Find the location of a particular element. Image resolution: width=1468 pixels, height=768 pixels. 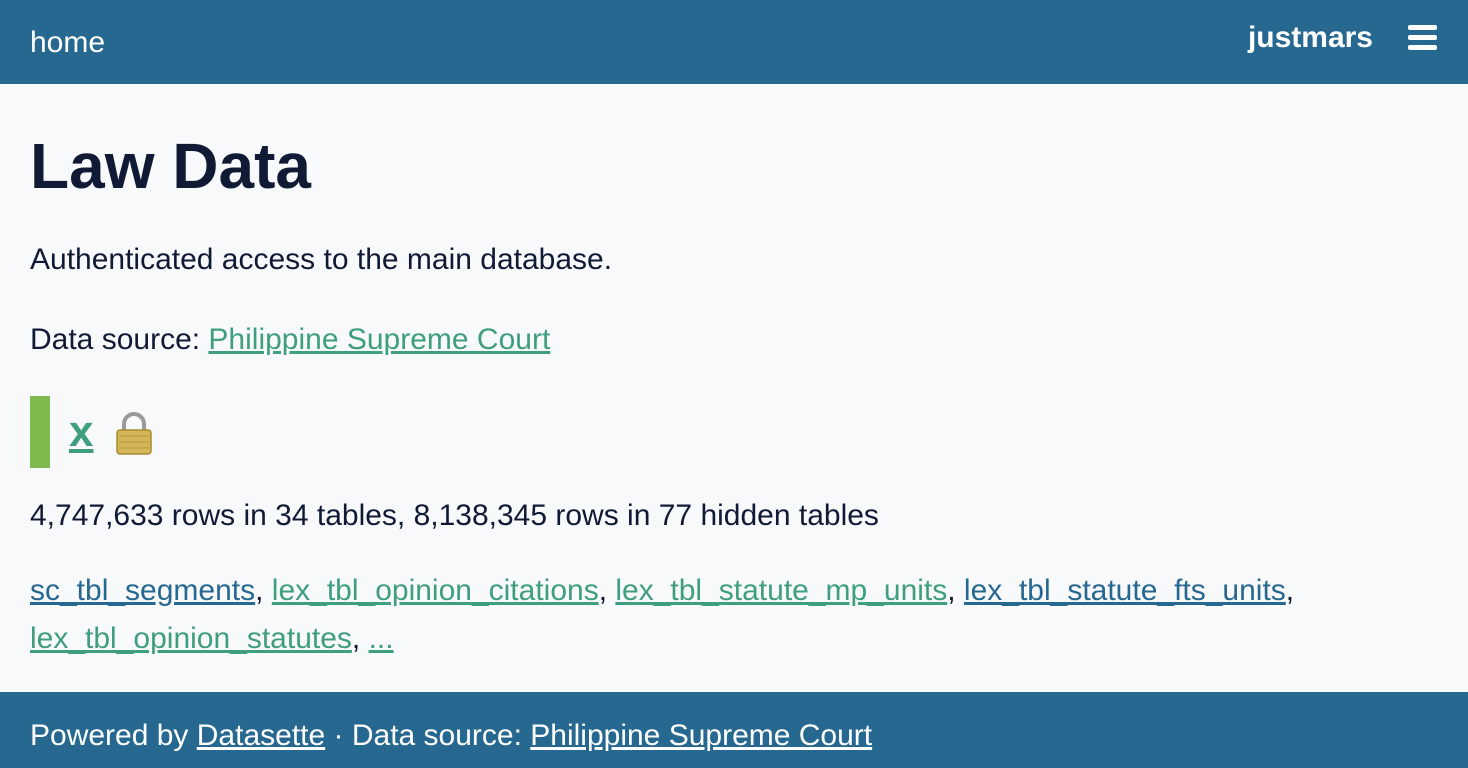

table-link-lex-tbl-opinion-statutes: lex_tbl_opinion_statutes is located at coordinates (191, 638).